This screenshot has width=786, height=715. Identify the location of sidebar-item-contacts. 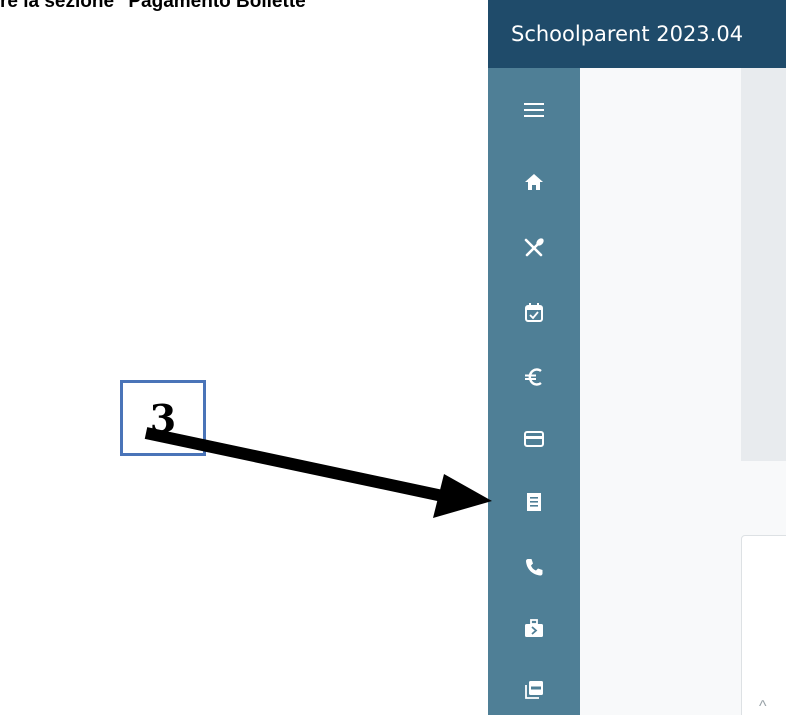
(534, 567).